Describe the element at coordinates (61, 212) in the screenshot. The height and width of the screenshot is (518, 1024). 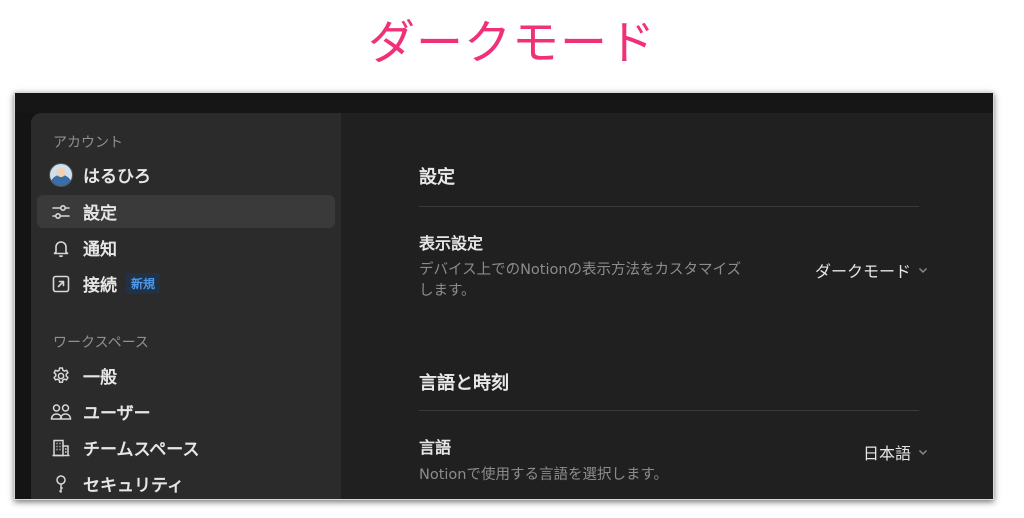
I see `sliders-icon` at that location.